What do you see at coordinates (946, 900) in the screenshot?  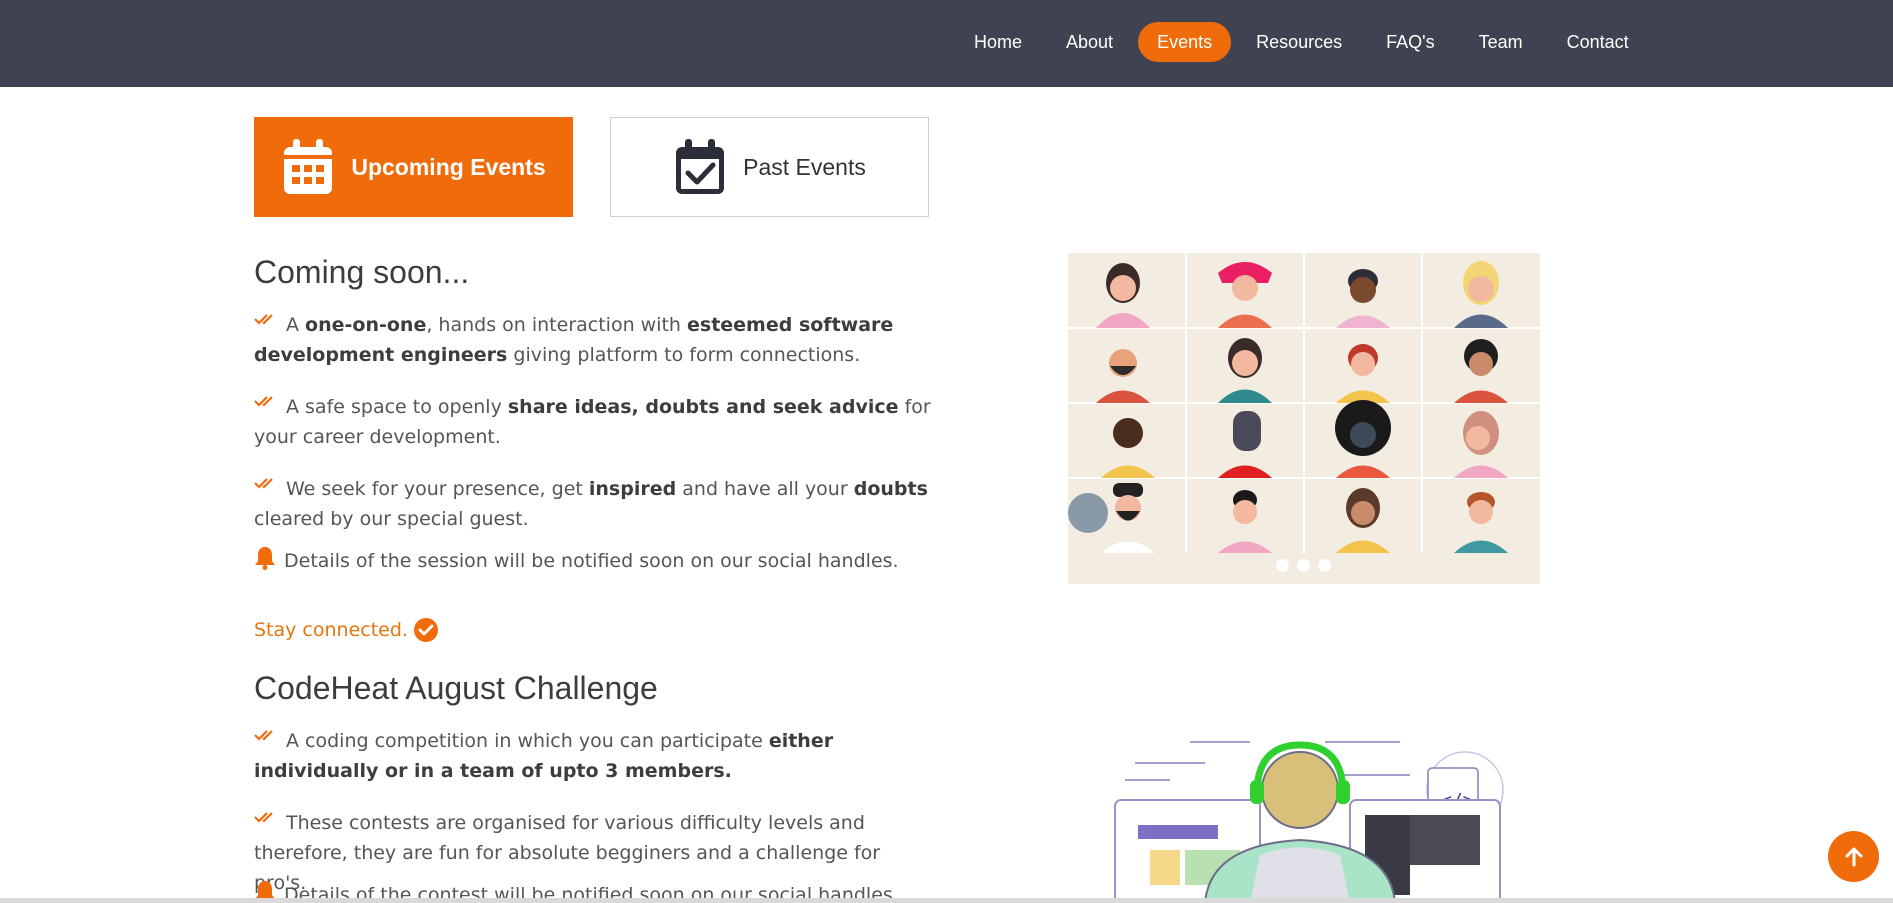 I see `horizontal-scrollbar` at bounding box center [946, 900].